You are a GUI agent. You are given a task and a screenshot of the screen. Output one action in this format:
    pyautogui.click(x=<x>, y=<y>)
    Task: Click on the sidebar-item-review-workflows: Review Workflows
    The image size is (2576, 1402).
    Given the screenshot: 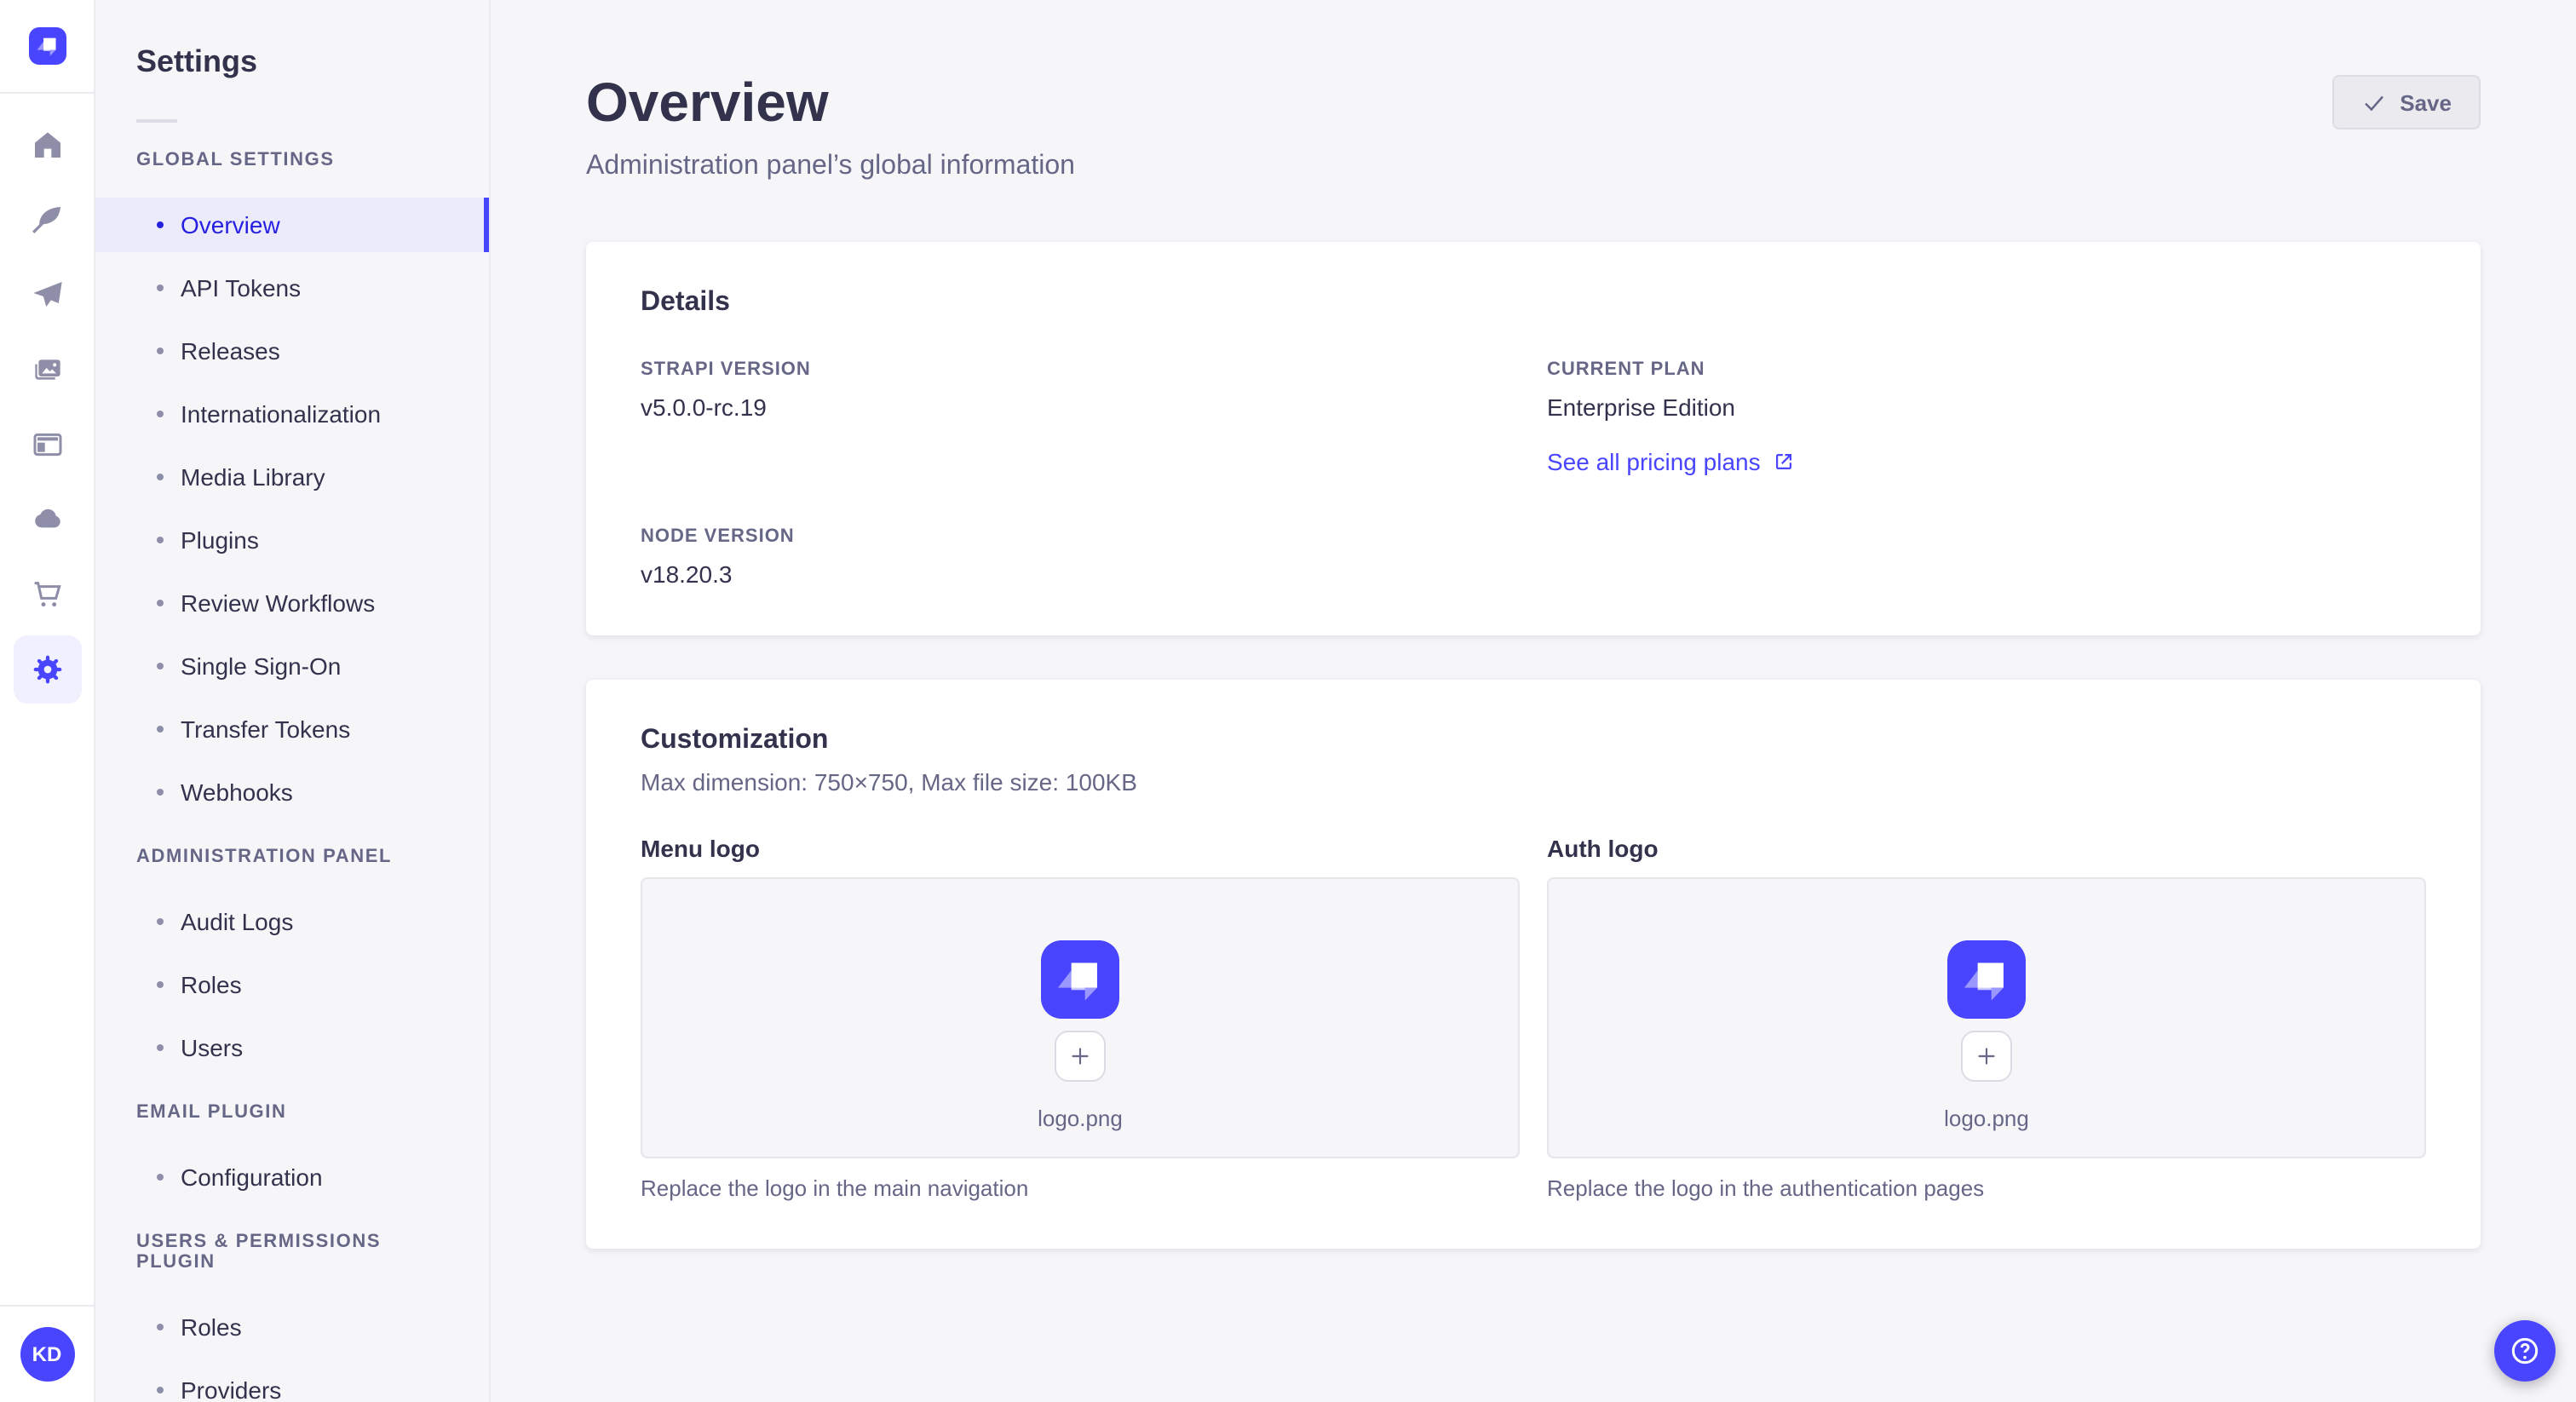 What is the action you would take?
    pyautogui.click(x=292, y=603)
    